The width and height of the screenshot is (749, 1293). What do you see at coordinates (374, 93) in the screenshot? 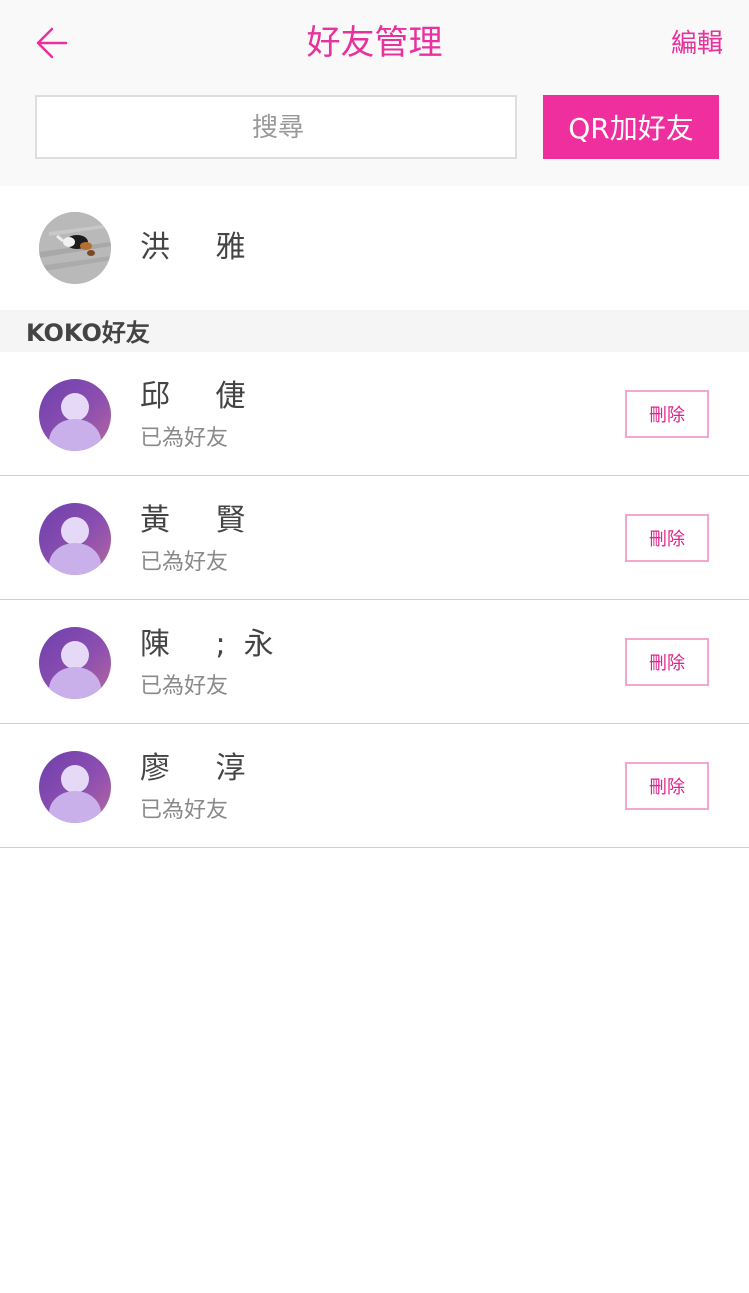
I see `top-header: 好友管理 編輯 QR加好友` at bounding box center [374, 93].